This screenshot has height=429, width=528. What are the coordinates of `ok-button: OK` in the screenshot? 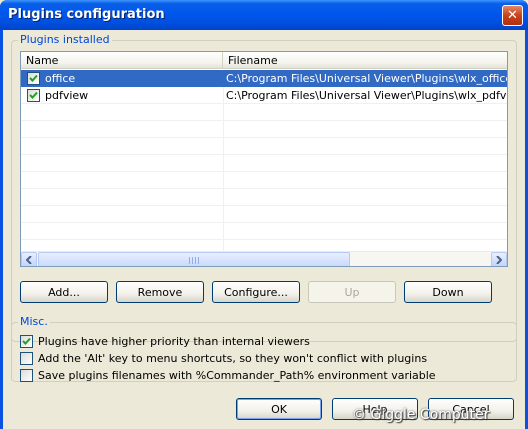 It's located at (279, 409).